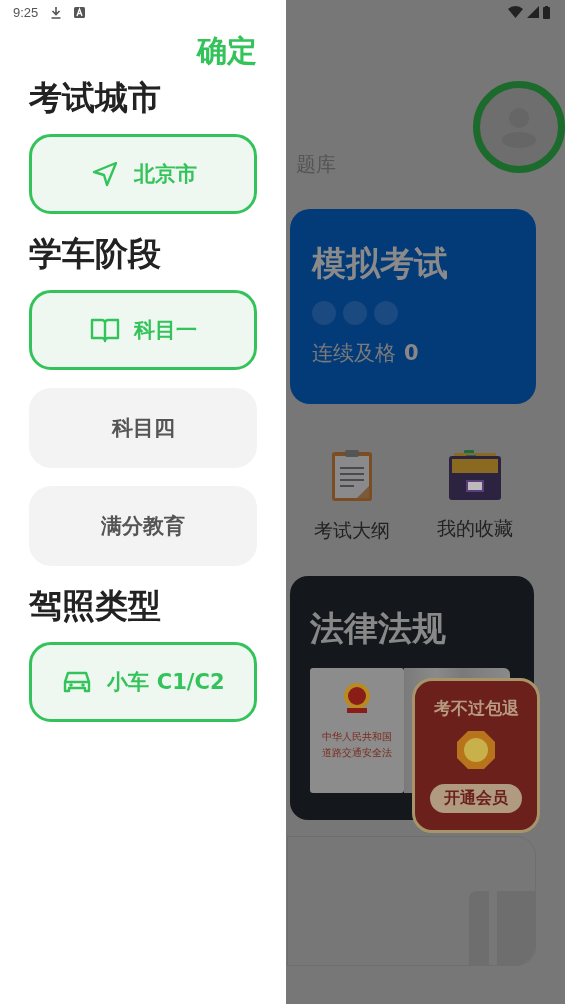 The height and width of the screenshot is (1004, 565). Describe the element at coordinates (474, 528) in the screenshot. I see `shortcut-label: 我的收藏` at that location.